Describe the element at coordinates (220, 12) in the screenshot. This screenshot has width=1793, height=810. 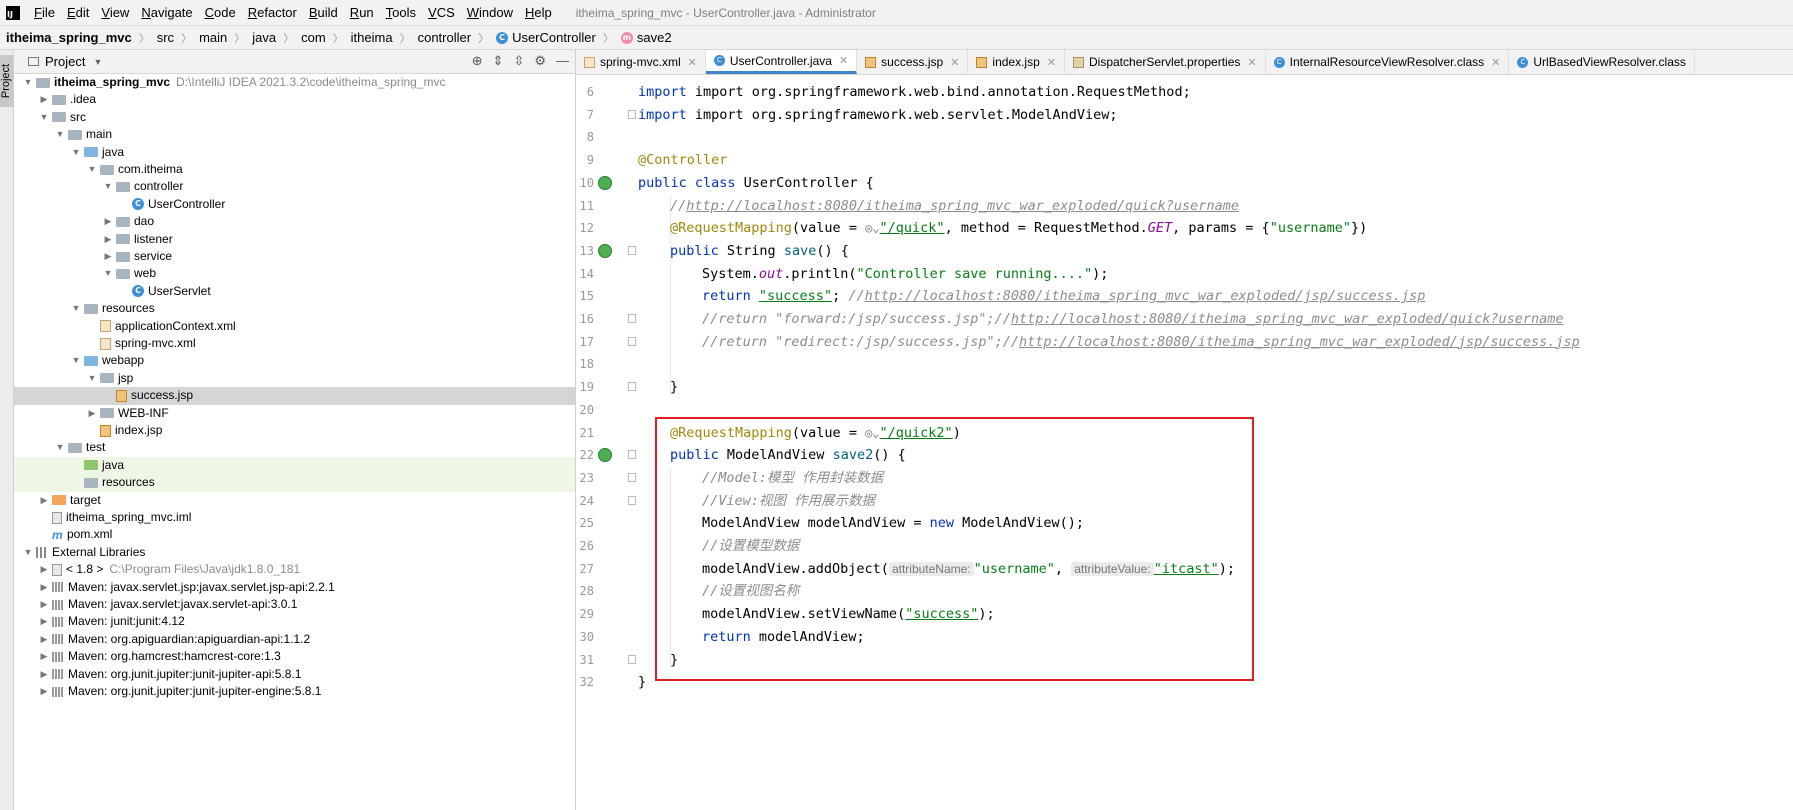
I see `menu-code: Code` at that location.